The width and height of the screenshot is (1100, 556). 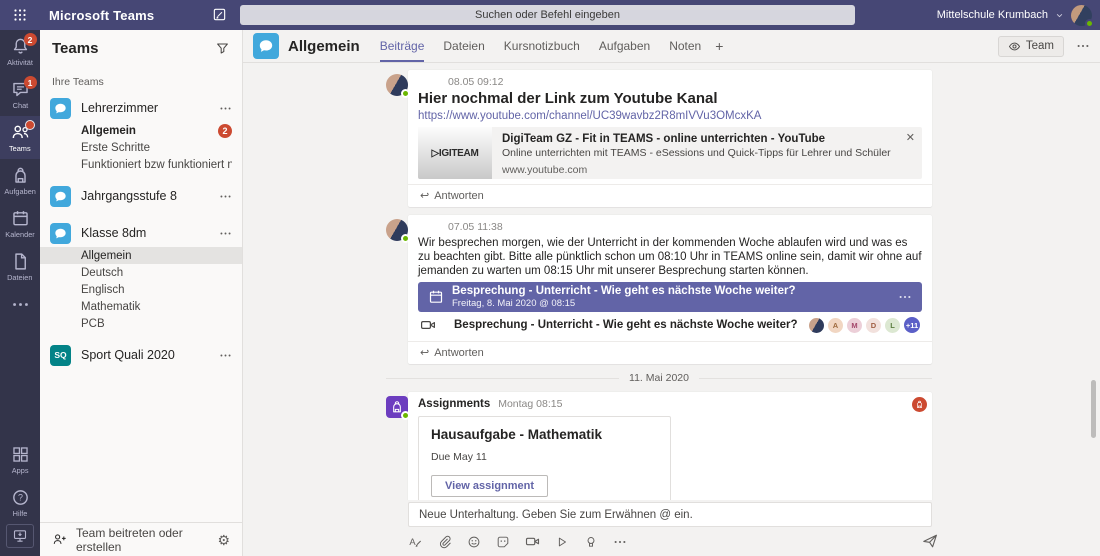 I want to click on rail-item-apps: Apps, so click(x=20, y=459).